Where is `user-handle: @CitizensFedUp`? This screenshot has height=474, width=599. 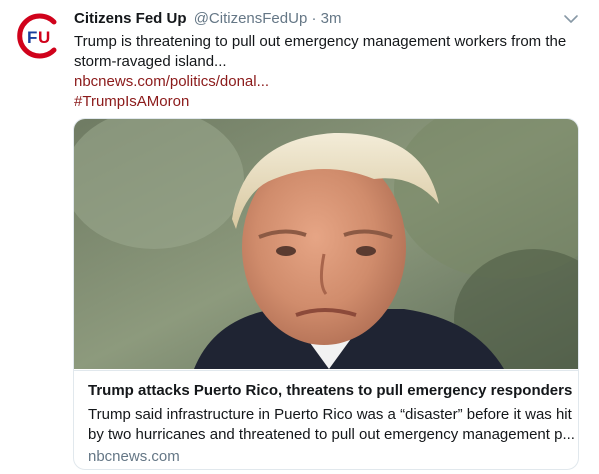 user-handle: @CitizensFedUp is located at coordinates (251, 18).